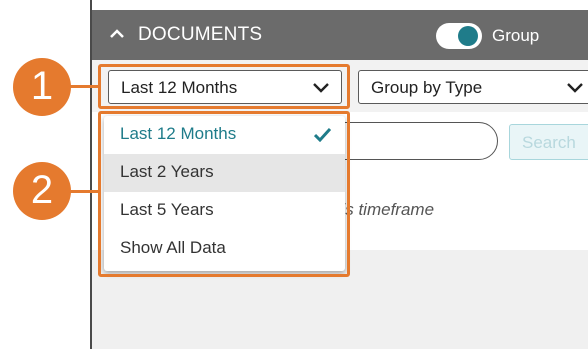  What do you see at coordinates (575, 88) in the screenshot?
I see `chevron-down-icon` at bounding box center [575, 88].